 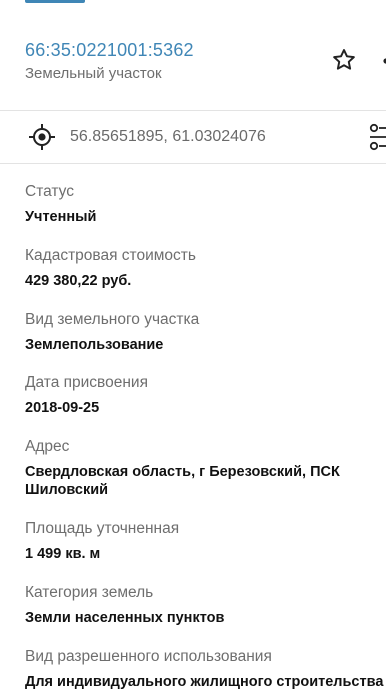 I want to click on field-value: 429 380,22 руб., so click(x=78, y=281).